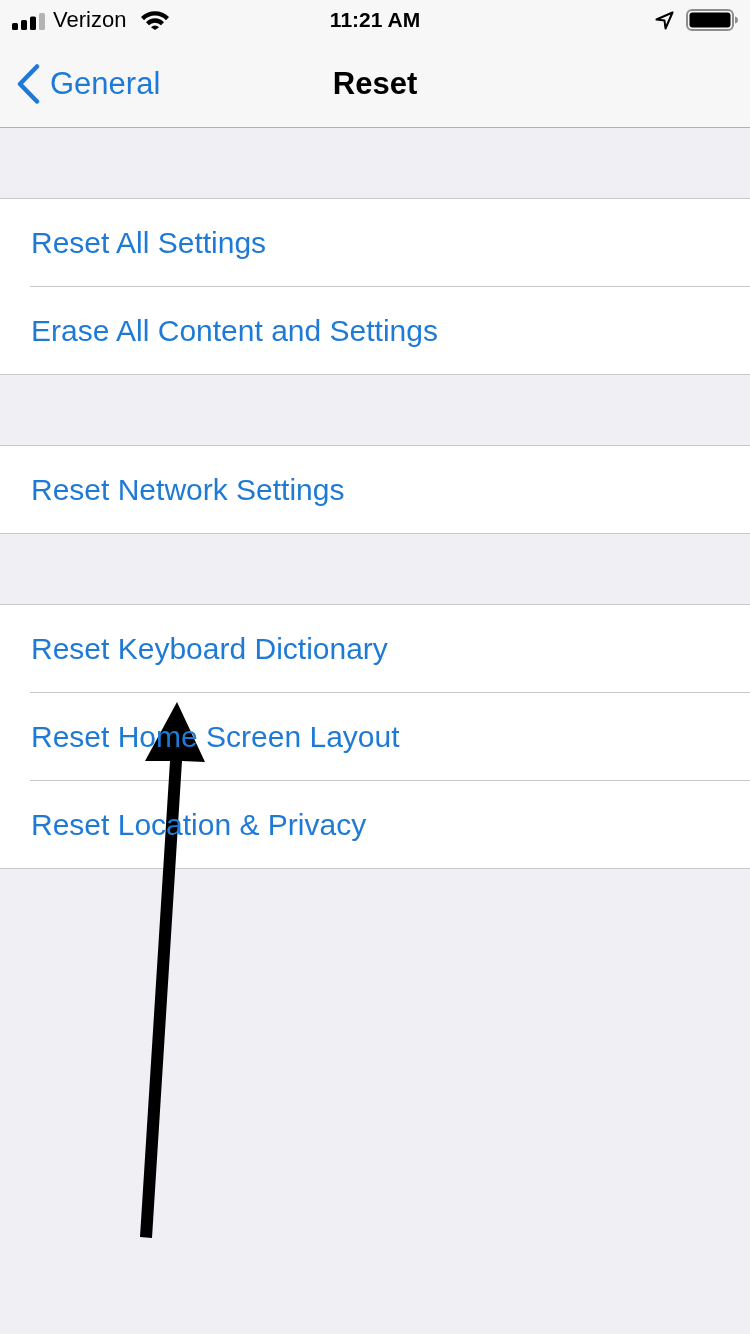 The height and width of the screenshot is (1334, 750). Describe the element at coordinates (375, 242) in the screenshot. I see `reset-option: Reset All Settings` at that location.